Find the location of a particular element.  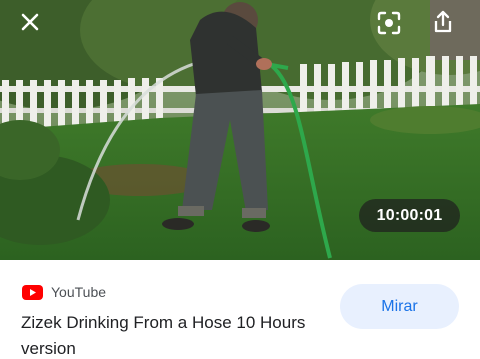

close-icon is located at coordinates (30, 22).